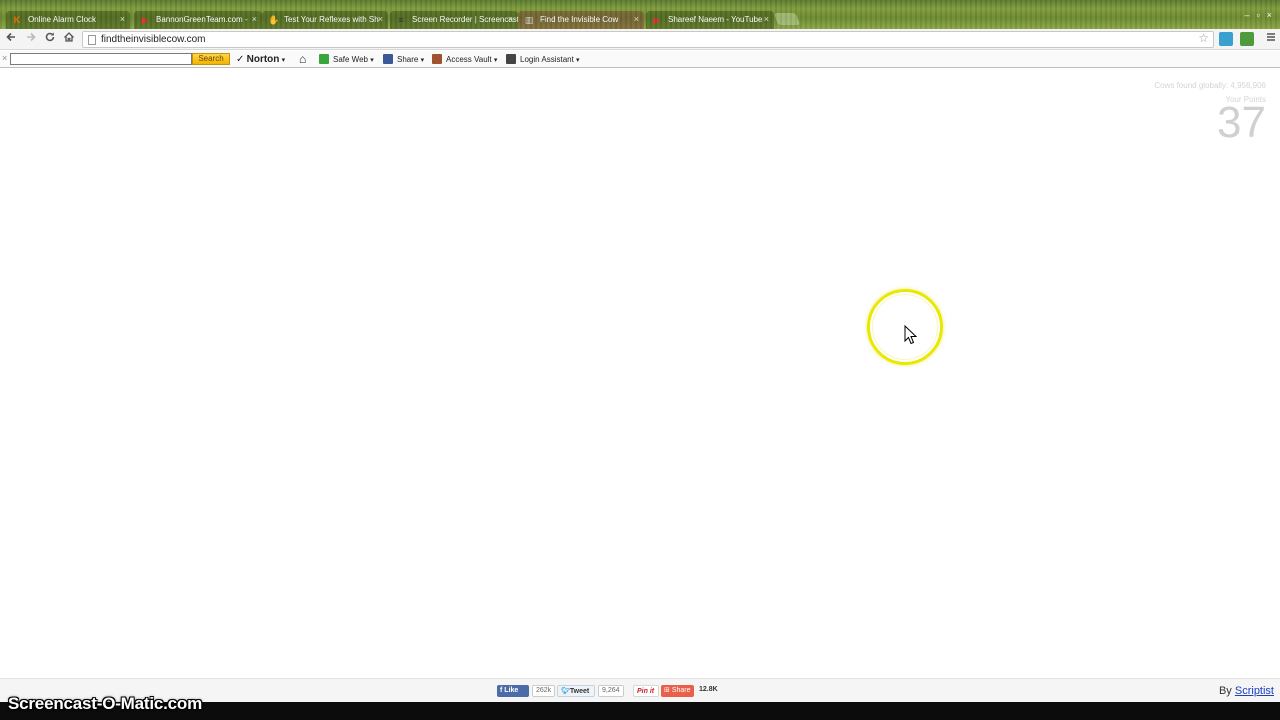  I want to click on bookmark-star-icon: ☆, so click(1203, 38).